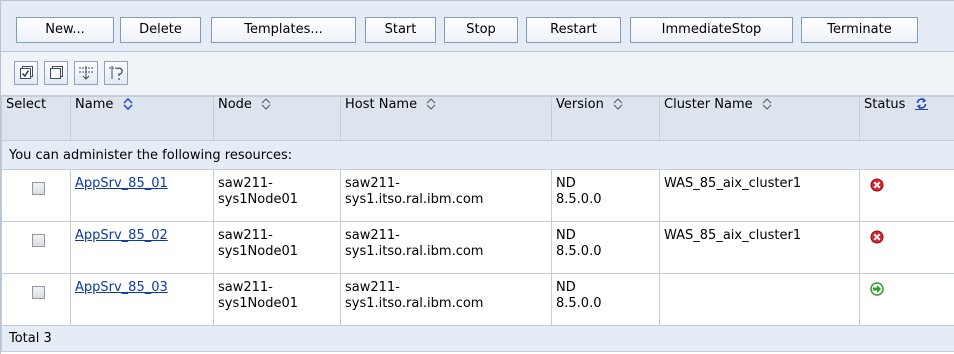 This screenshot has width=954, height=354. What do you see at coordinates (921, 103) in the screenshot?
I see `refresh-icon` at bounding box center [921, 103].